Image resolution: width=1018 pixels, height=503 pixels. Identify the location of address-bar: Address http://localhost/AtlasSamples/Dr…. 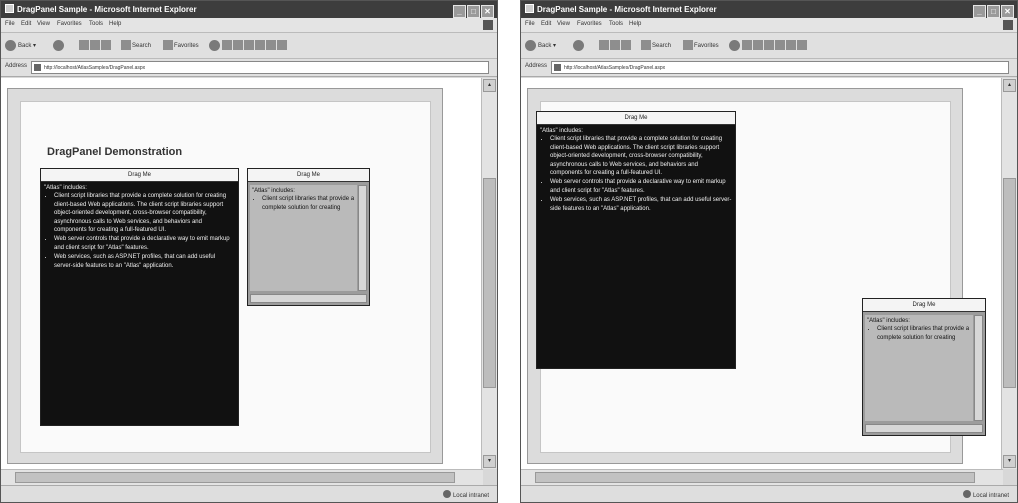
(249, 68).